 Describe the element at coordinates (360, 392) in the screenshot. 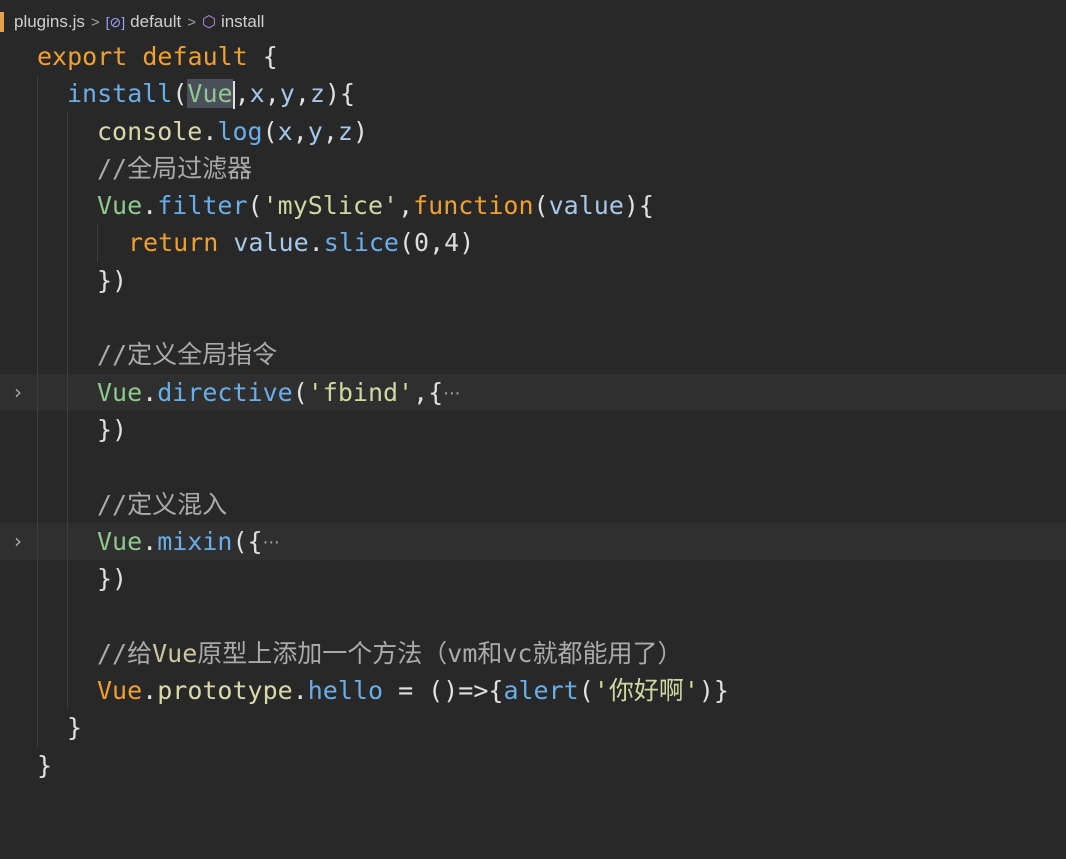

I see `string-token: 'fbind'` at that location.